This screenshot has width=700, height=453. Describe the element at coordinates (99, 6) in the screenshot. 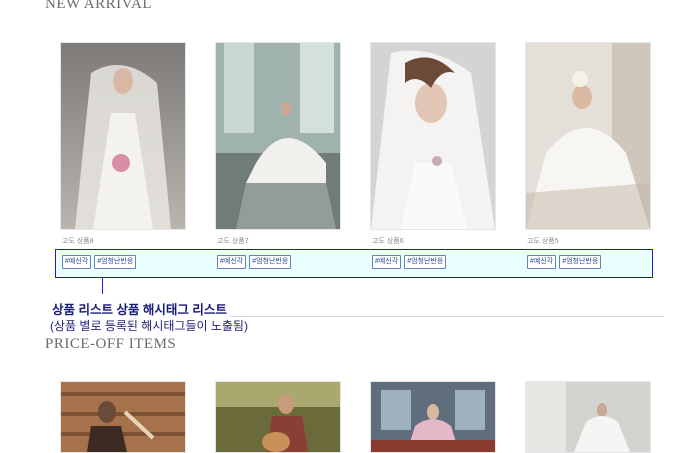

I see `new-arrival-title: NEW ARRIVAL` at that location.